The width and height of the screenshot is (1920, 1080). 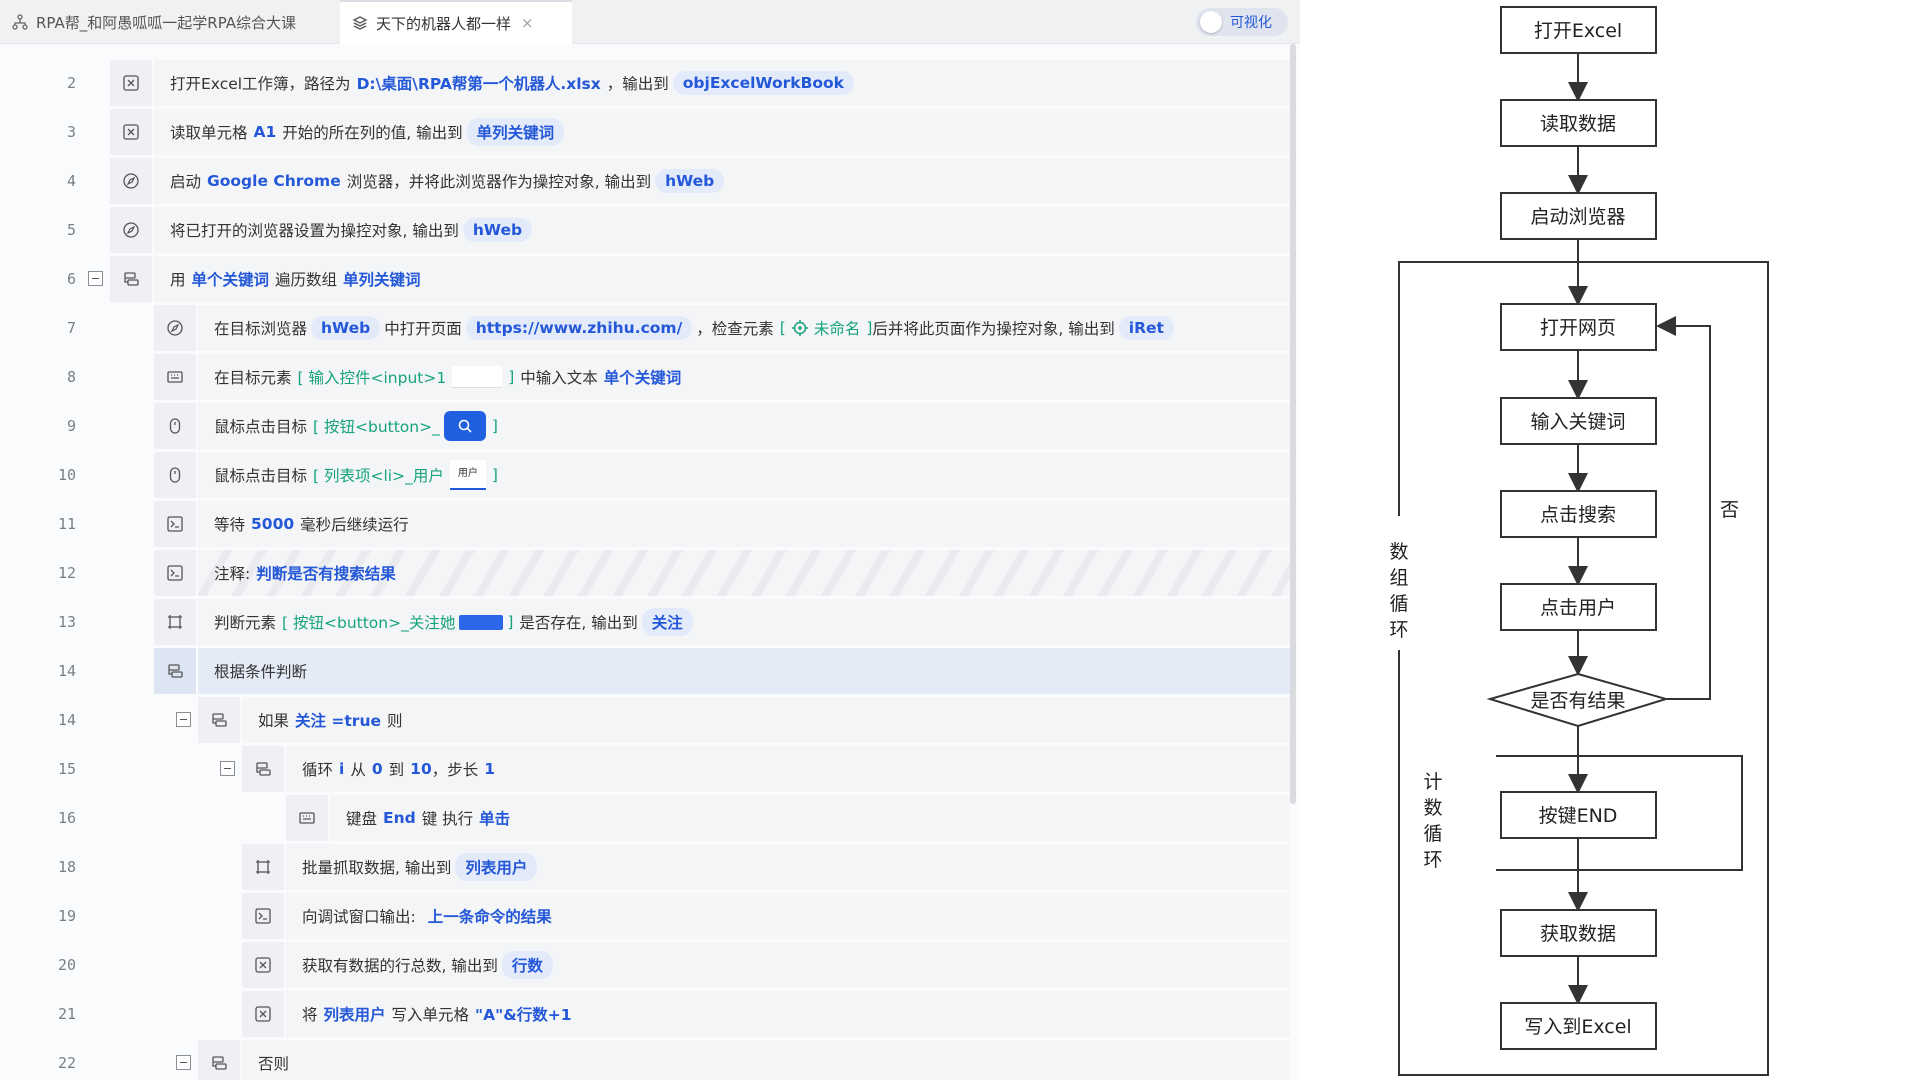 I want to click on line-number: 9, so click(x=71, y=426).